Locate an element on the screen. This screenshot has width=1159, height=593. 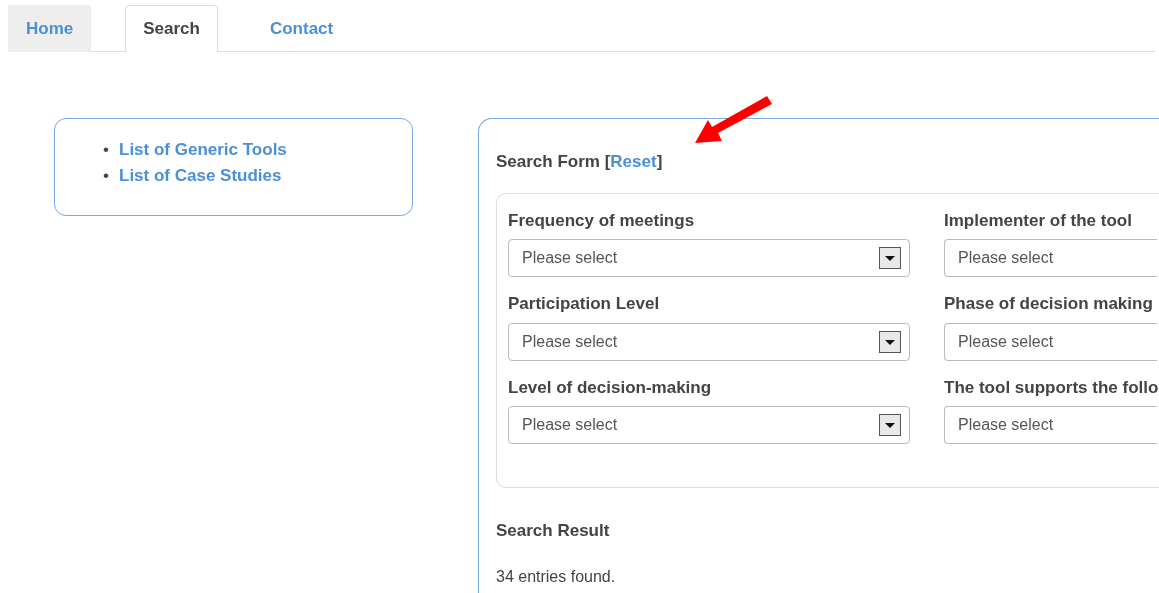
bracket-text: ] is located at coordinates (659, 161).